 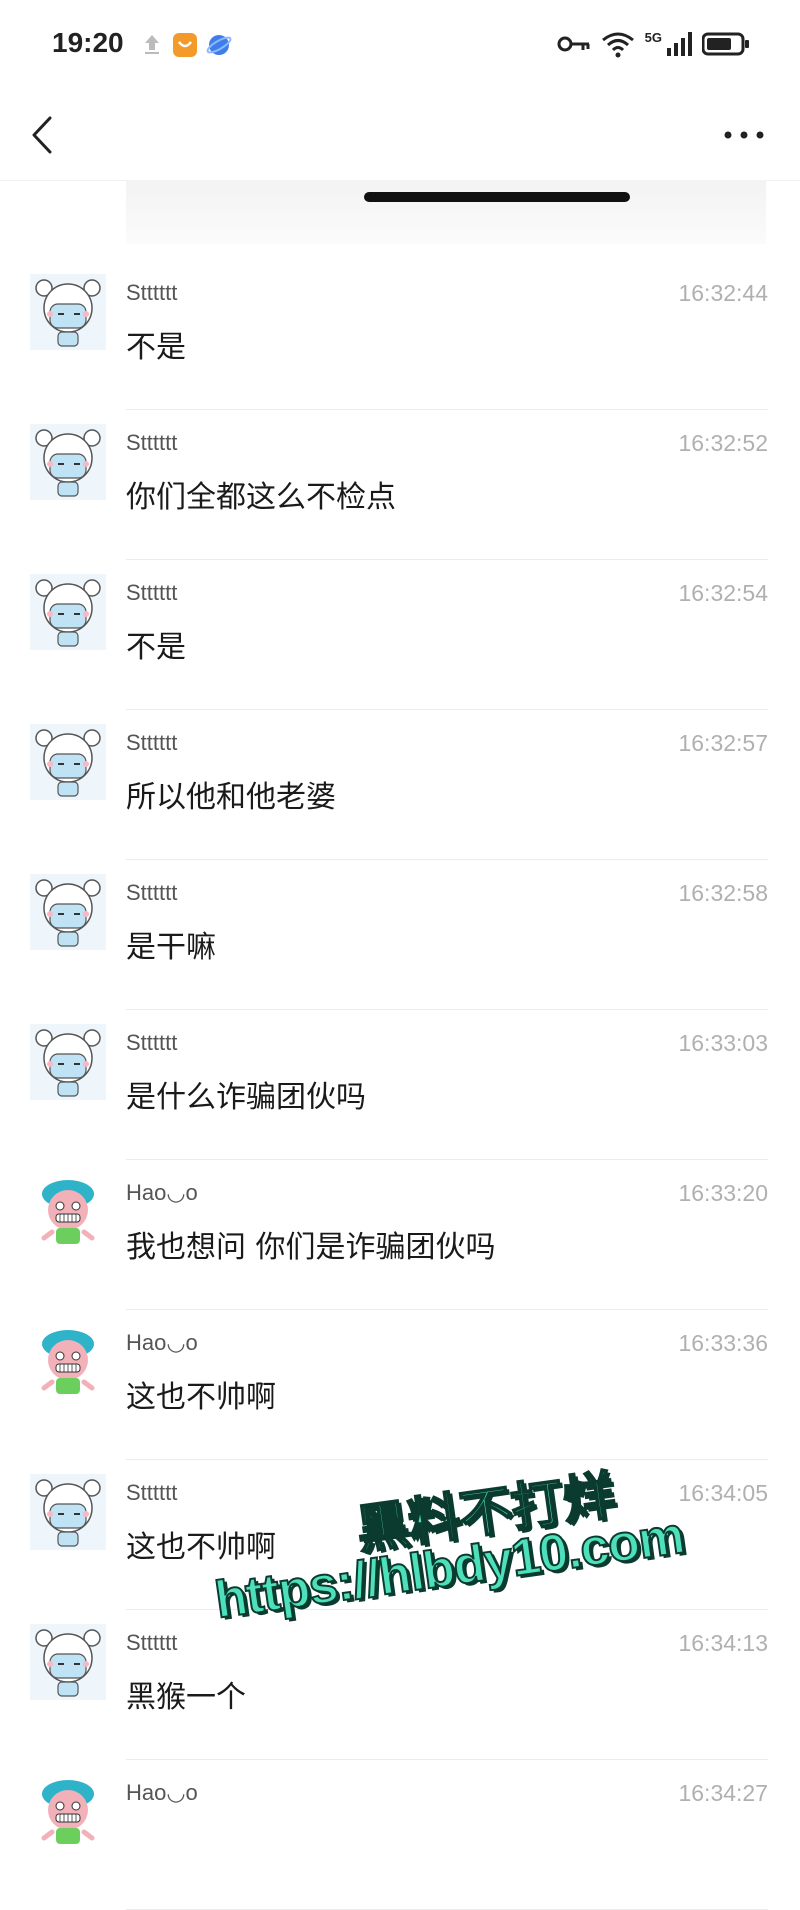 What do you see at coordinates (400, 635) in the screenshot?
I see `message-row: Stttttt 16:32:54 不是` at bounding box center [400, 635].